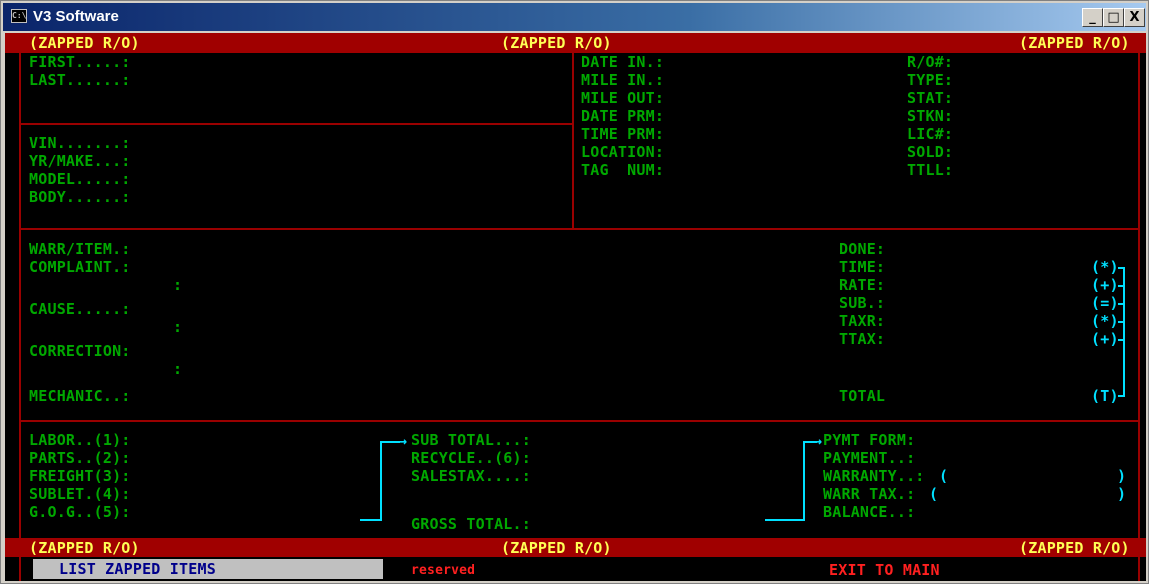  Describe the element at coordinates (471, 458) in the screenshot. I see `label-recycle: RECYCLE..(6):` at that location.